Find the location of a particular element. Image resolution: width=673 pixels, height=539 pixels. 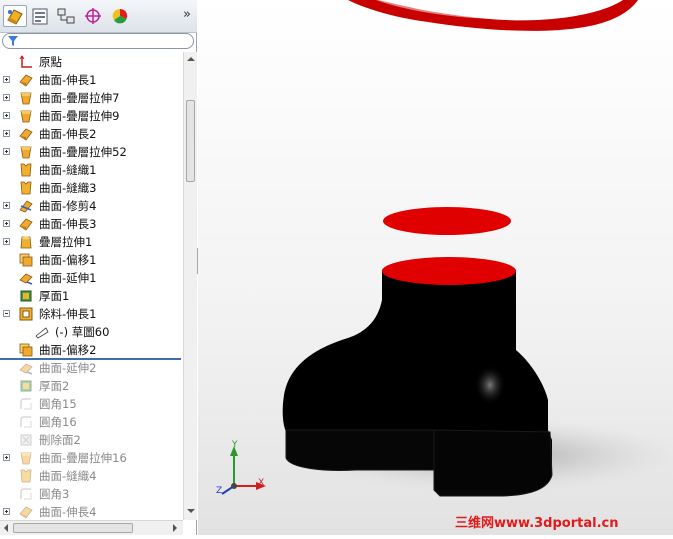

filter-icon is located at coordinates (13, 41).